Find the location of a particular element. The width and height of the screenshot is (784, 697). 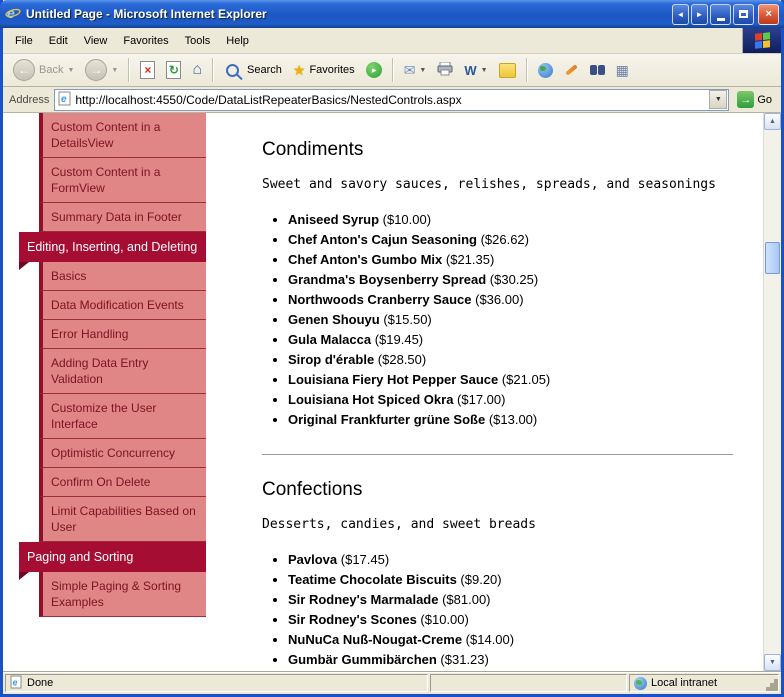

minimize-button is located at coordinates (720, 14).